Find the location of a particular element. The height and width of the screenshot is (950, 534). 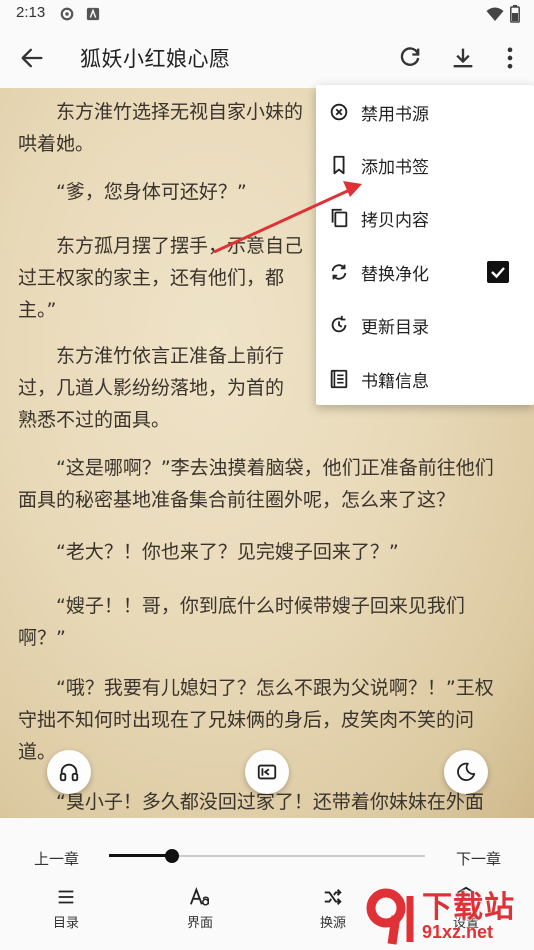

menu-item-label: 书籍信息 is located at coordinates (395, 382).